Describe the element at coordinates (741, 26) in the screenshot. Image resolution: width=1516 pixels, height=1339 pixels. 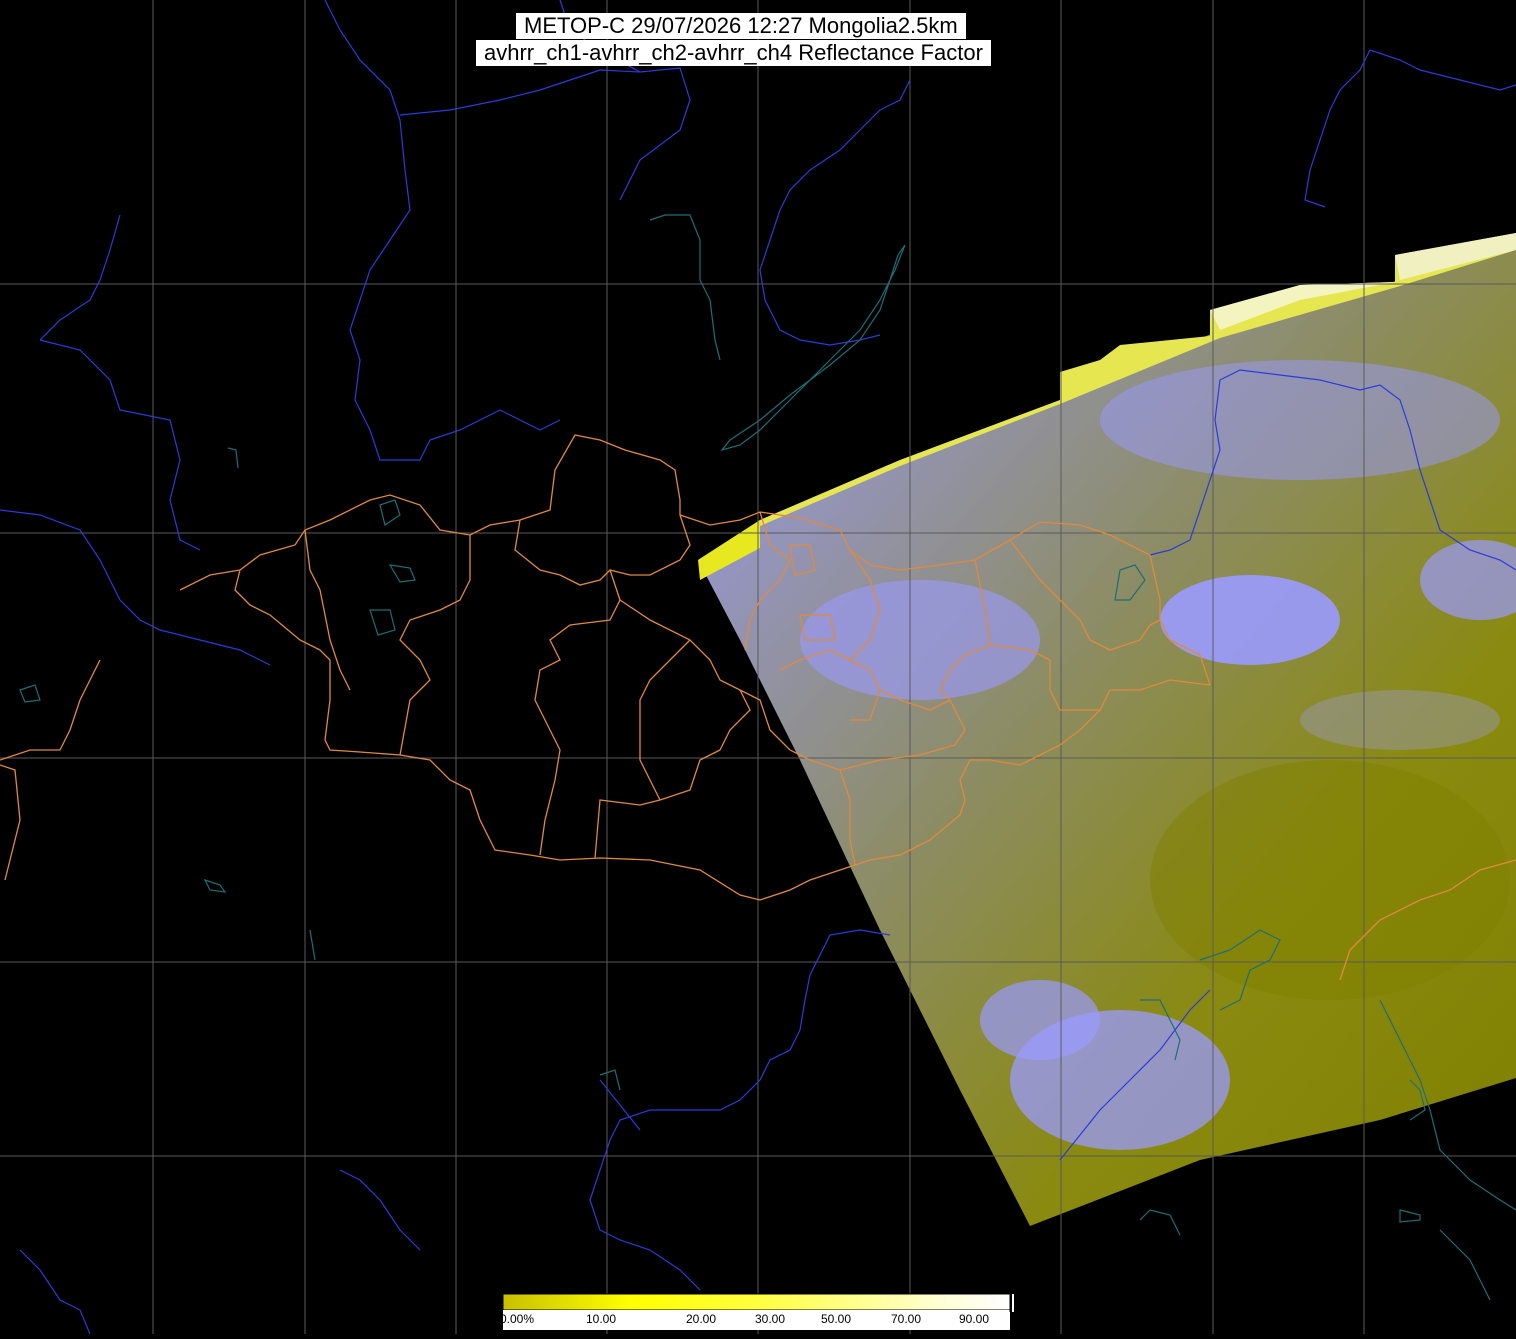
I see `title-line-1: METOP-C 29/07/2026 12:27 Mongolia2.5km` at that location.